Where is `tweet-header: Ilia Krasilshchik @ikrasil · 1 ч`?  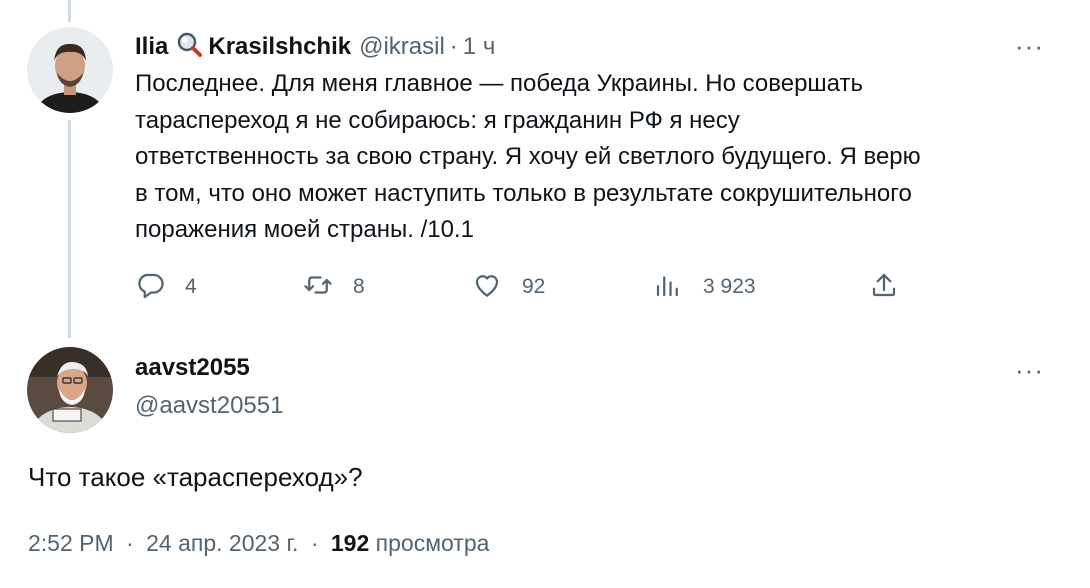
tweet-header: Ilia Krasilshchik @ikrasil · 1 ч is located at coordinates (315, 46).